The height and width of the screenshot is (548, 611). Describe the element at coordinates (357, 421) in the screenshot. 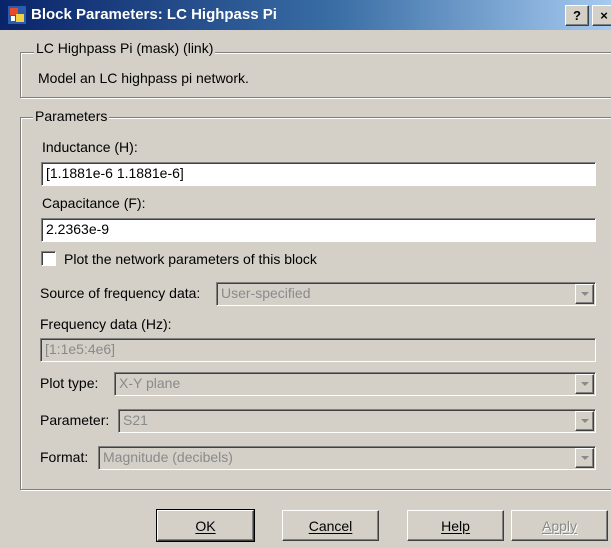

I see `parameter-select: S21` at that location.